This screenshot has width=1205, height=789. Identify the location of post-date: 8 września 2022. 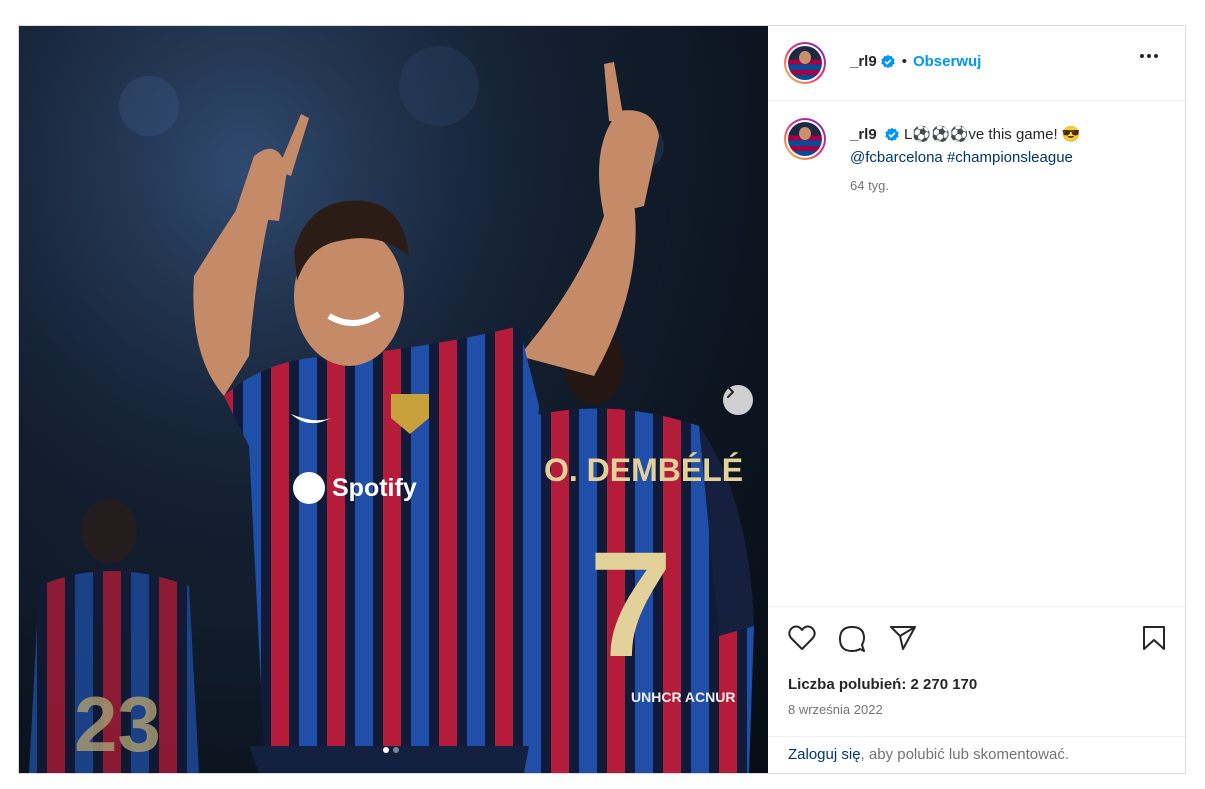
(835, 709).